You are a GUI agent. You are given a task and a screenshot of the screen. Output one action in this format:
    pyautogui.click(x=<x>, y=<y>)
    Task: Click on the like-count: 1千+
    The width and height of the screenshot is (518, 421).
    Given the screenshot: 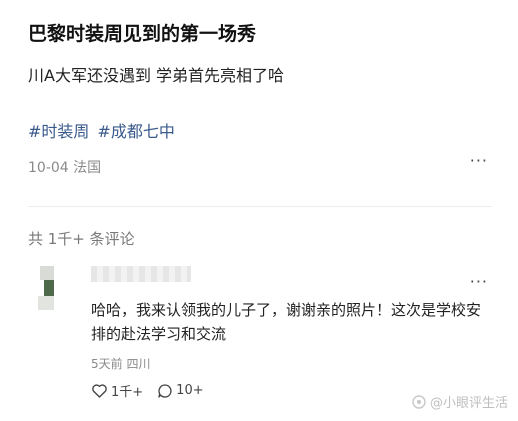 What is the action you would take?
    pyautogui.click(x=127, y=392)
    